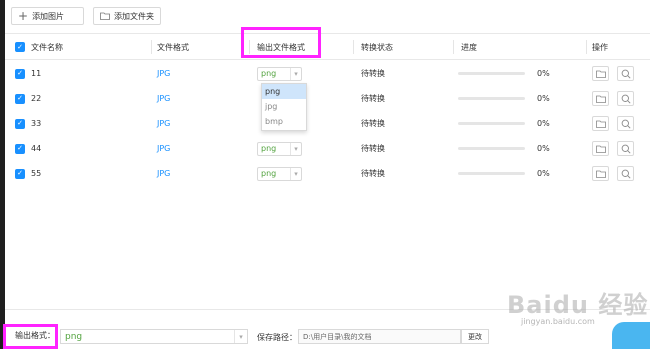 This screenshot has height=349, width=650. Describe the element at coordinates (35, 335) in the screenshot. I see `output-format-label: 输出格式：` at that location.